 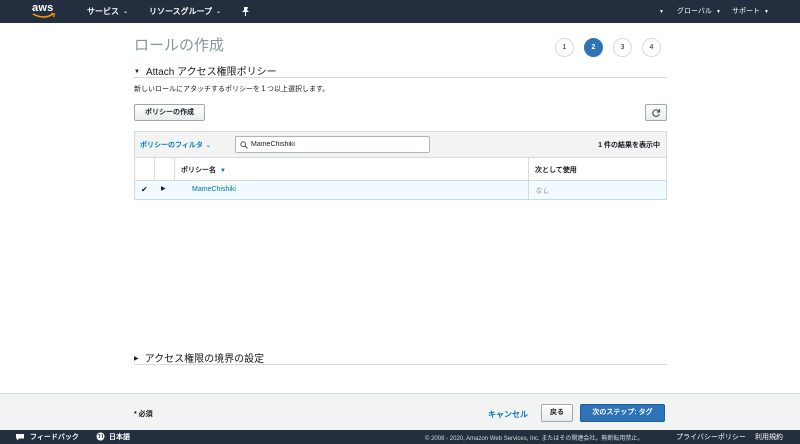 I want to click on page-title: ロールの作成, so click(x=179, y=45).